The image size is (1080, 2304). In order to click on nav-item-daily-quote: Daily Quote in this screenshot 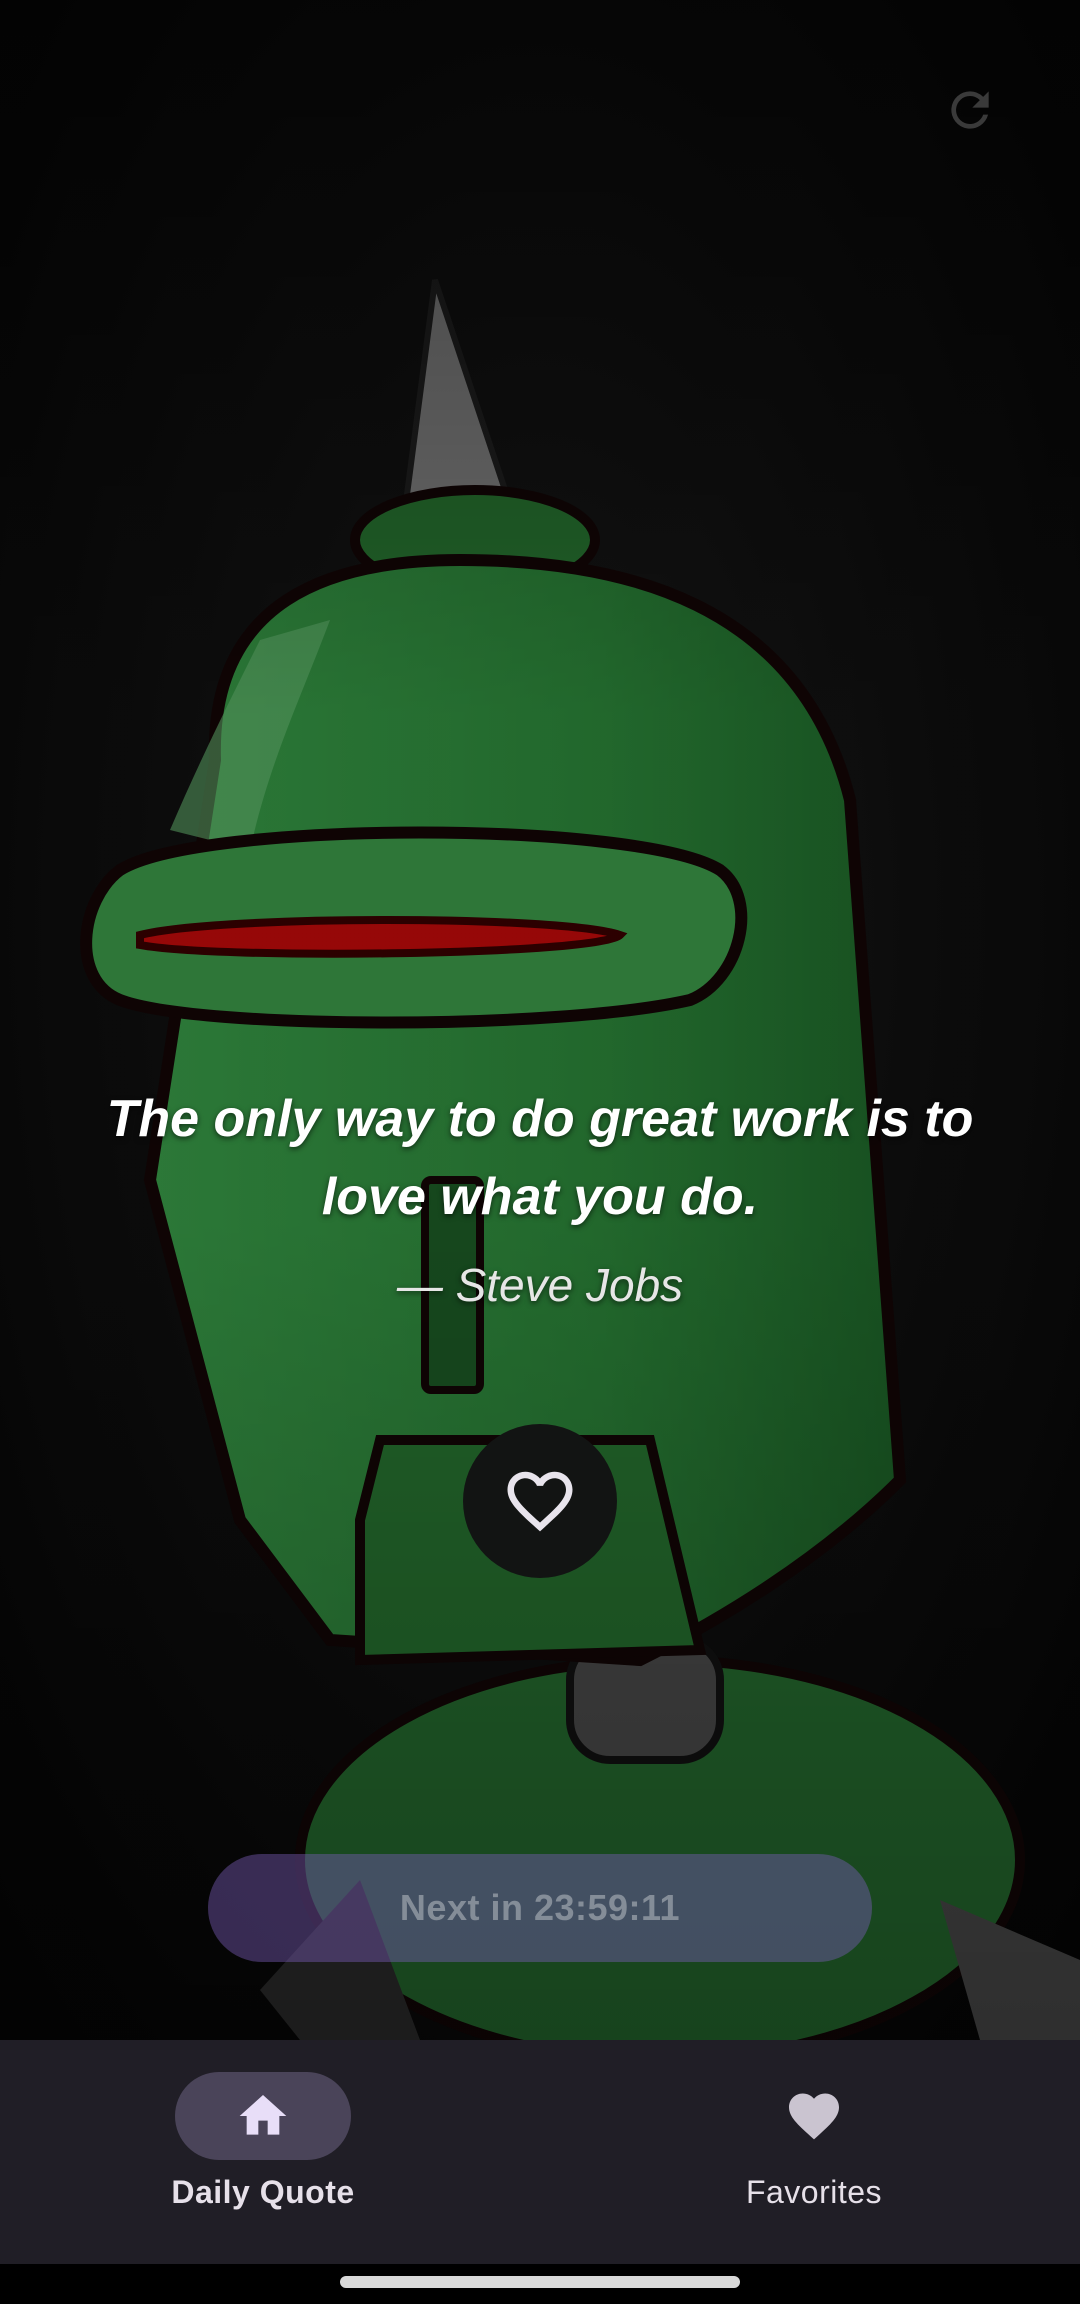, I will do `click(263, 2152)`.